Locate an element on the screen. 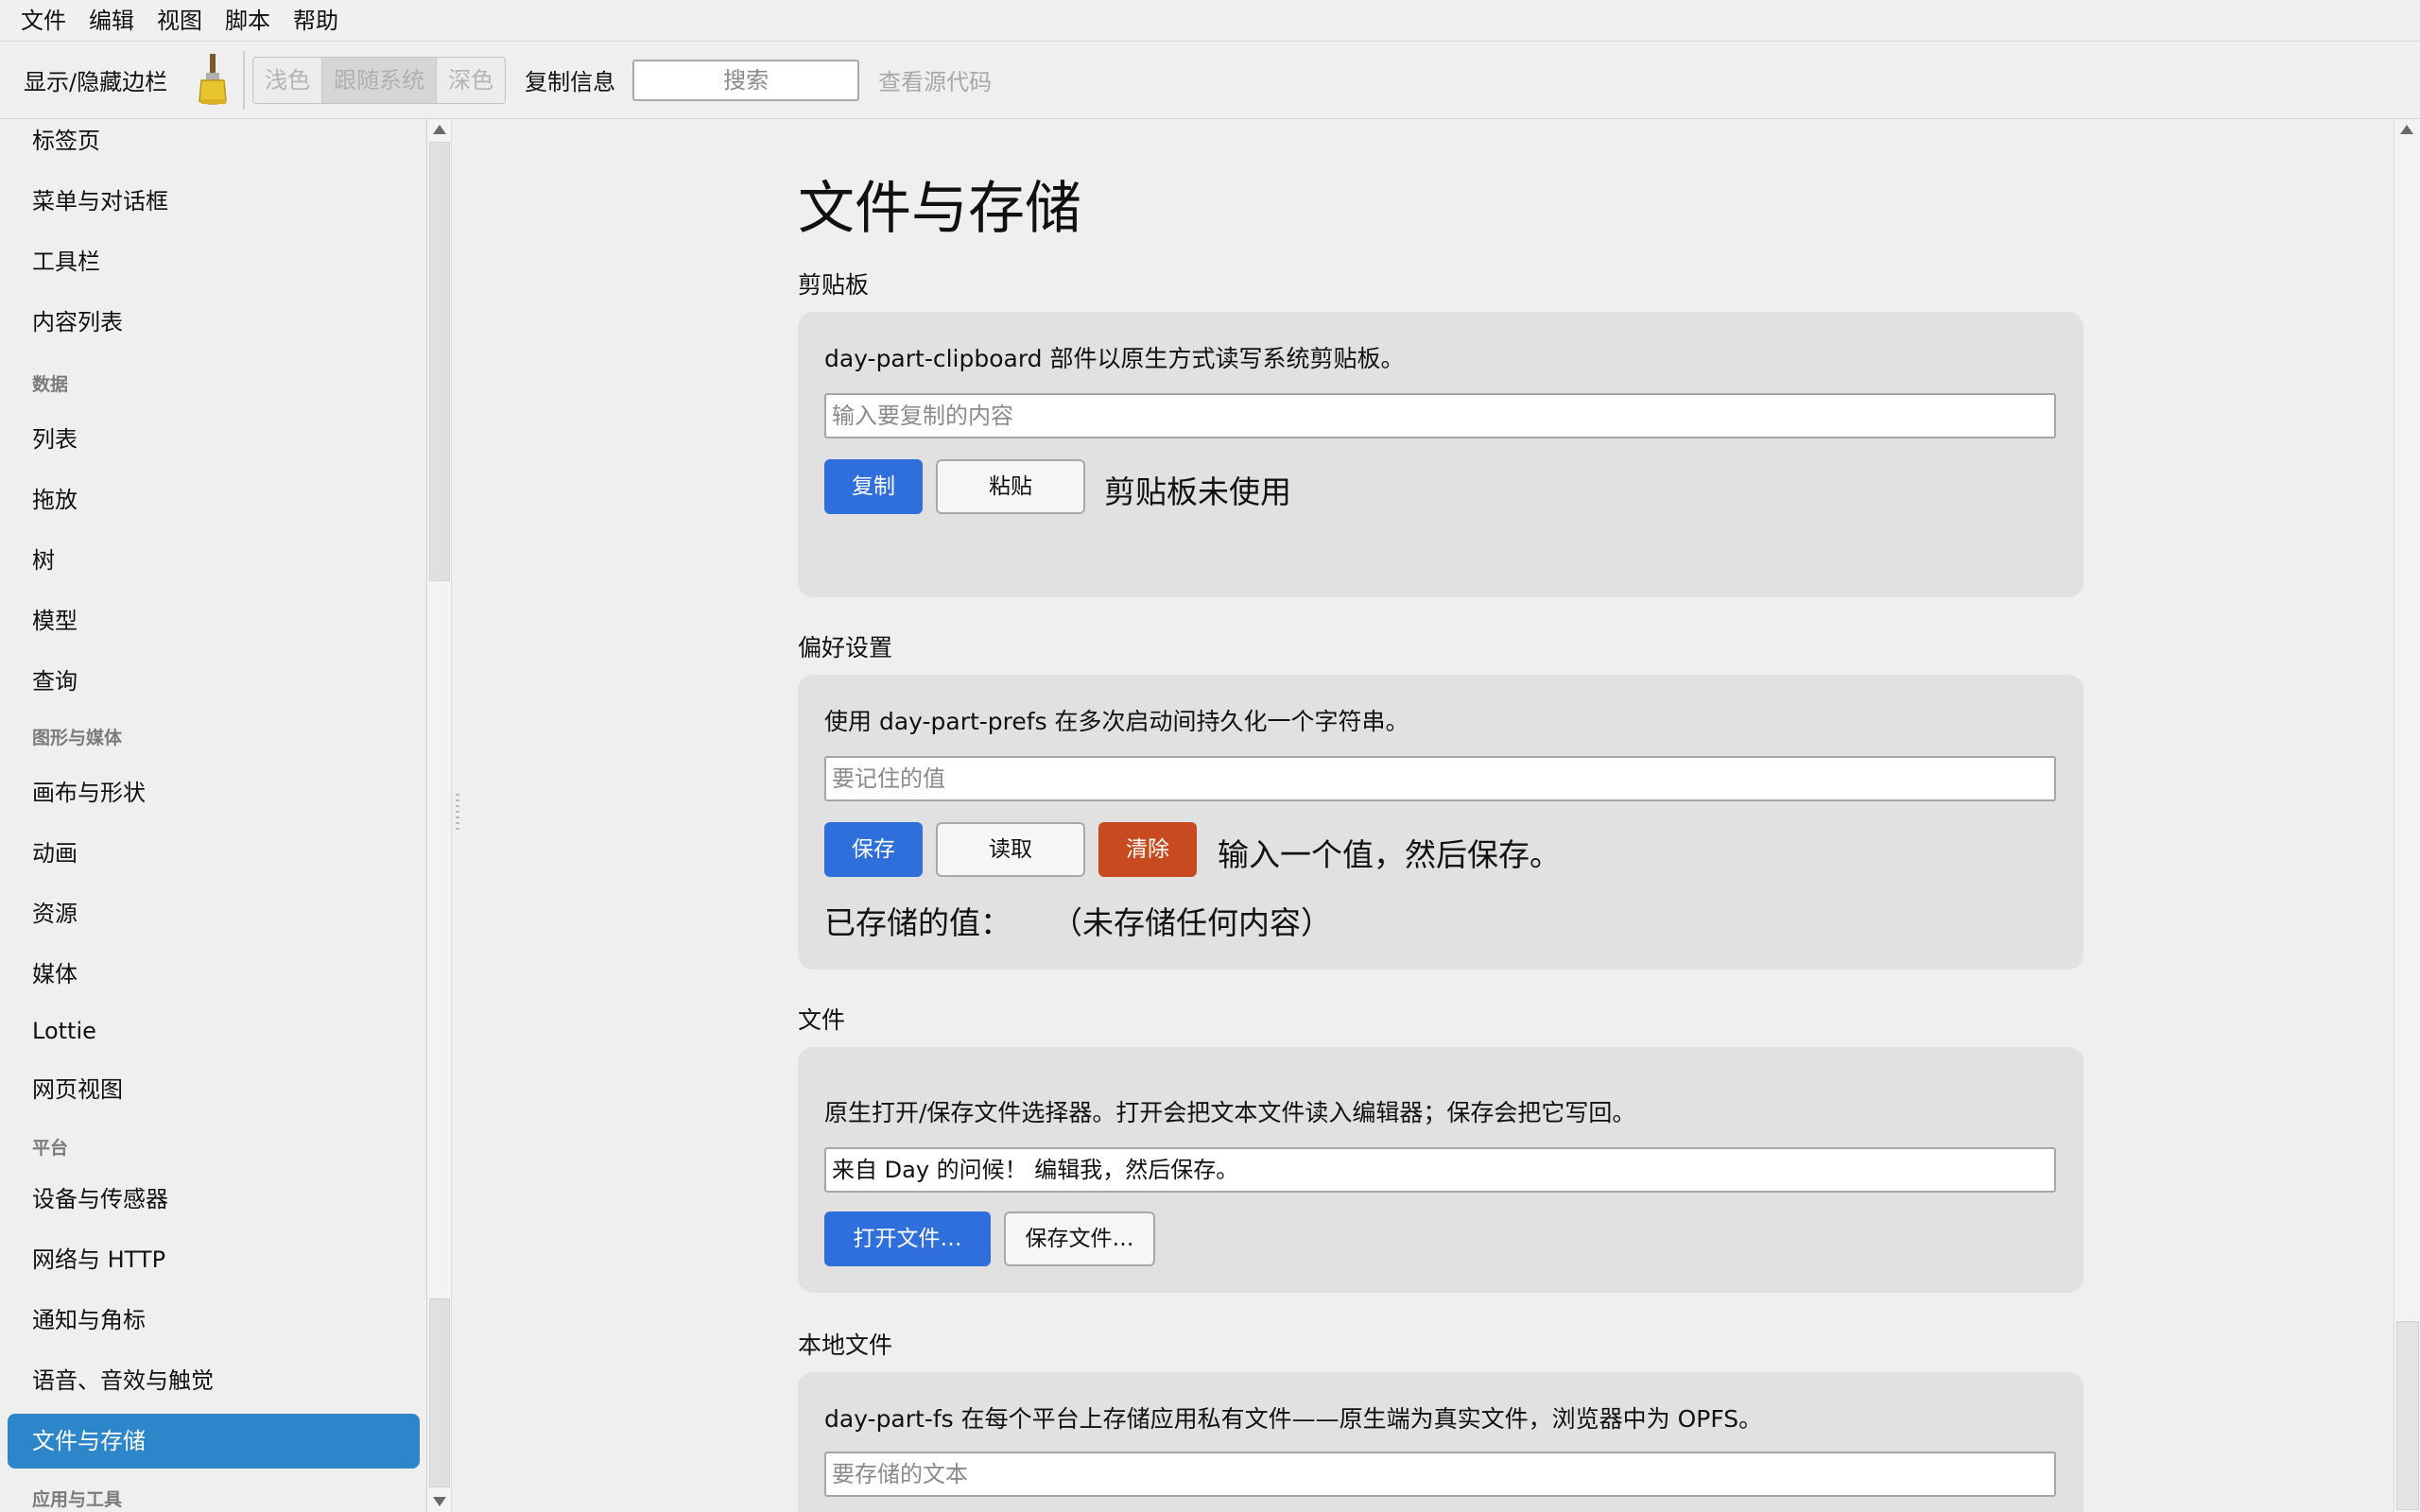 The width and height of the screenshot is (2420, 1512). page-title: 文件与存储 is located at coordinates (939, 209).